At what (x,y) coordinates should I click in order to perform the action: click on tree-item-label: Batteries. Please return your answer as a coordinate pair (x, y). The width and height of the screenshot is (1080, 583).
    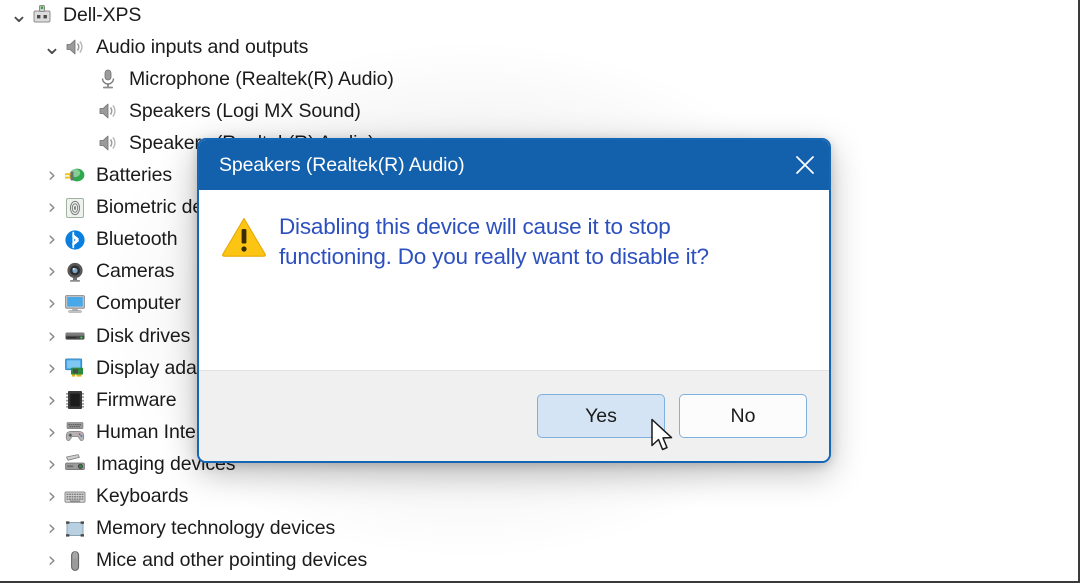
    Looking at the image, I should click on (134, 175).